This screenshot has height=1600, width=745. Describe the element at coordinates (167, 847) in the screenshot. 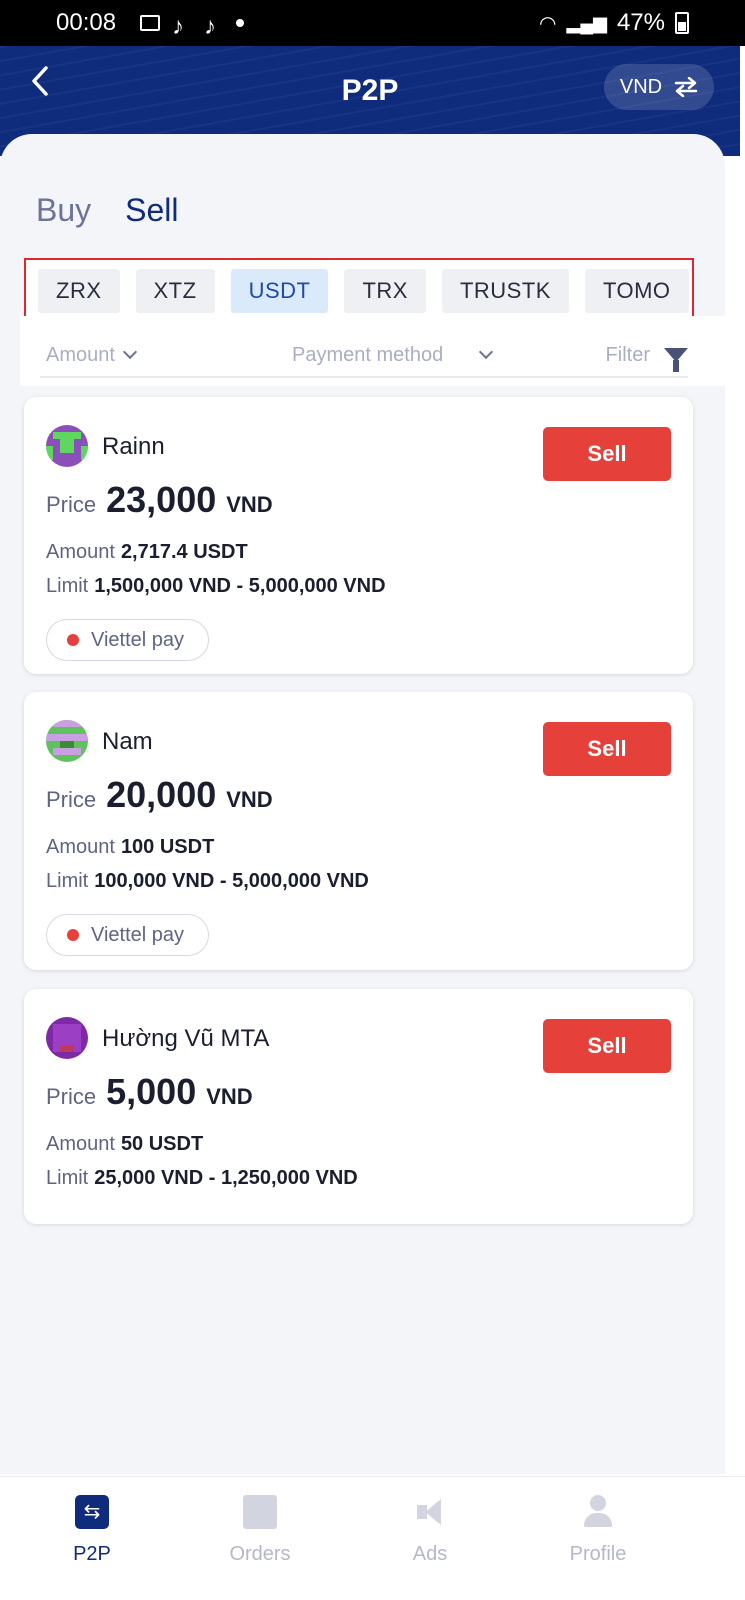

I see `amount-value: 100 USDT` at that location.